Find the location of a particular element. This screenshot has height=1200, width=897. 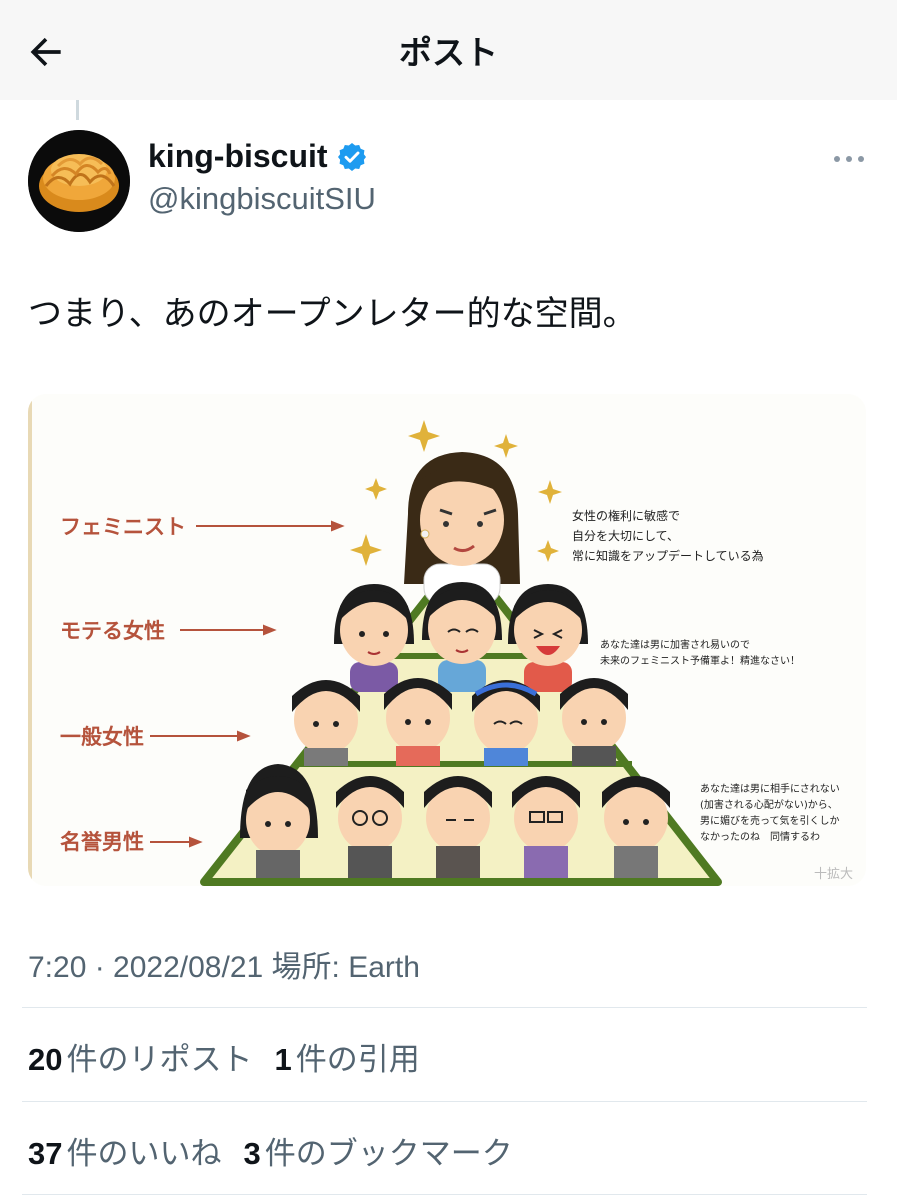

likes-stat: 37 件のいいね is located at coordinates (124, 1150).